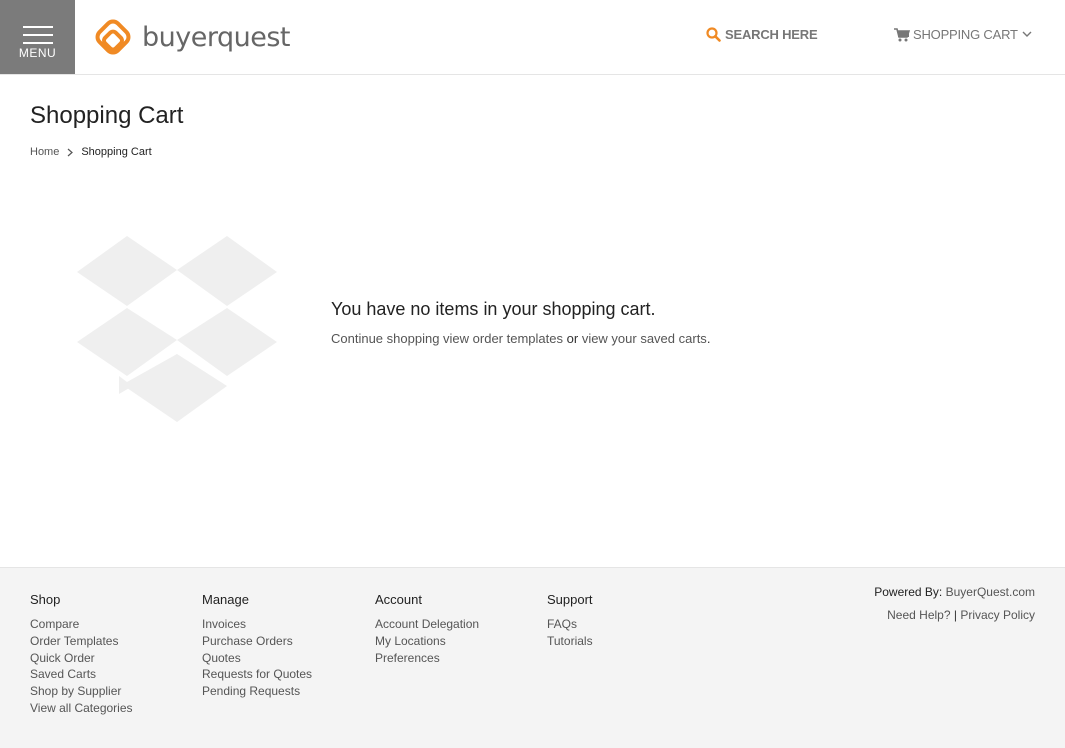 The image size is (1065, 748). Describe the element at coordinates (257, 674) in the screenshot. I see `footer-link-requests-for-quotes: Requests for Quotes` at that location.